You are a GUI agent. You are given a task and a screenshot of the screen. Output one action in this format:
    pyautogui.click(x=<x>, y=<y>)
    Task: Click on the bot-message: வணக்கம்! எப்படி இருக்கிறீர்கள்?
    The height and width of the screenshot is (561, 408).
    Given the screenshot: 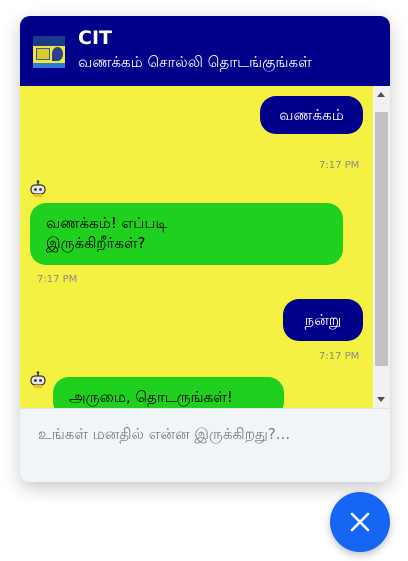 What is the action you would take?
    pyautogui.click(x=186, y=234)
    